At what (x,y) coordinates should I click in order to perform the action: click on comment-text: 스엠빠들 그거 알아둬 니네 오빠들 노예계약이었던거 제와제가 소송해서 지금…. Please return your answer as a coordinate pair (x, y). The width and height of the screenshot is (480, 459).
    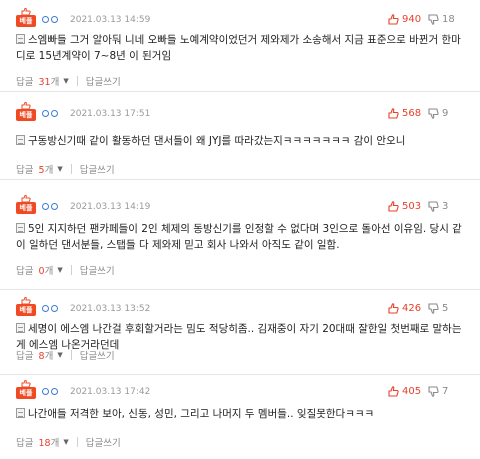
    Looking at the image, I should click on (238, 48).